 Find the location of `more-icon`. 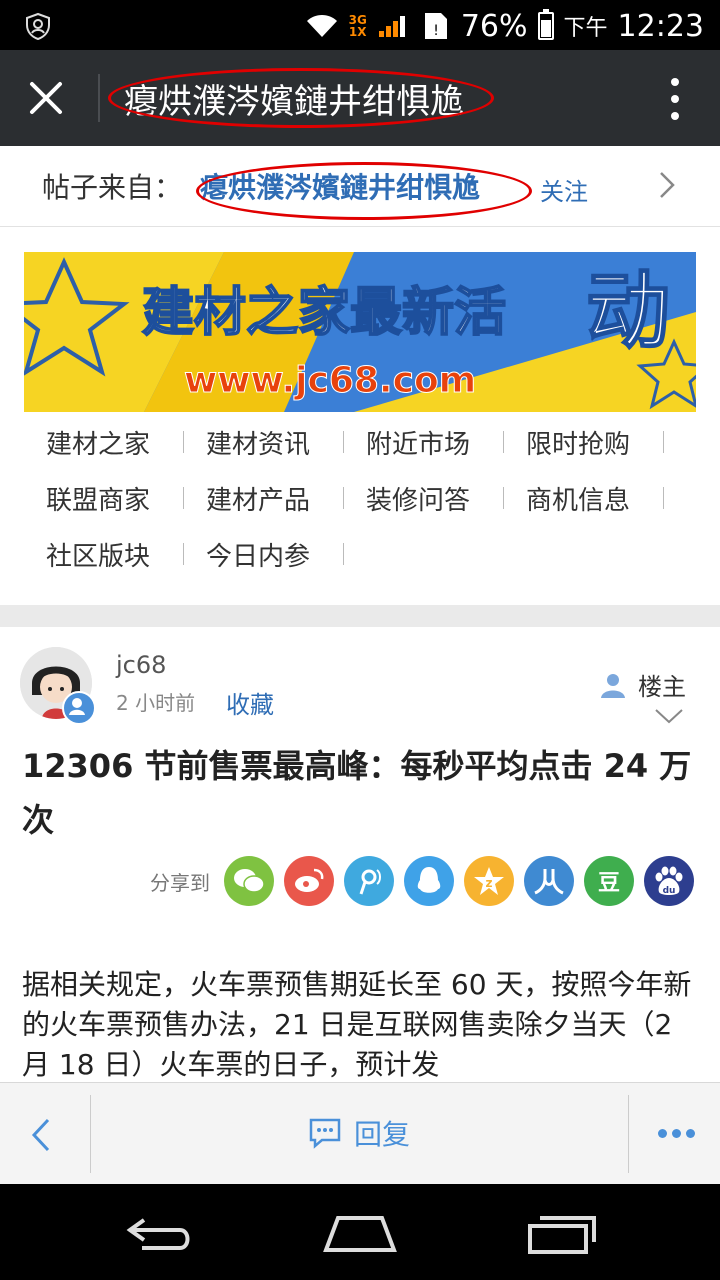

more-icon is located at coordinates (676, 1133).